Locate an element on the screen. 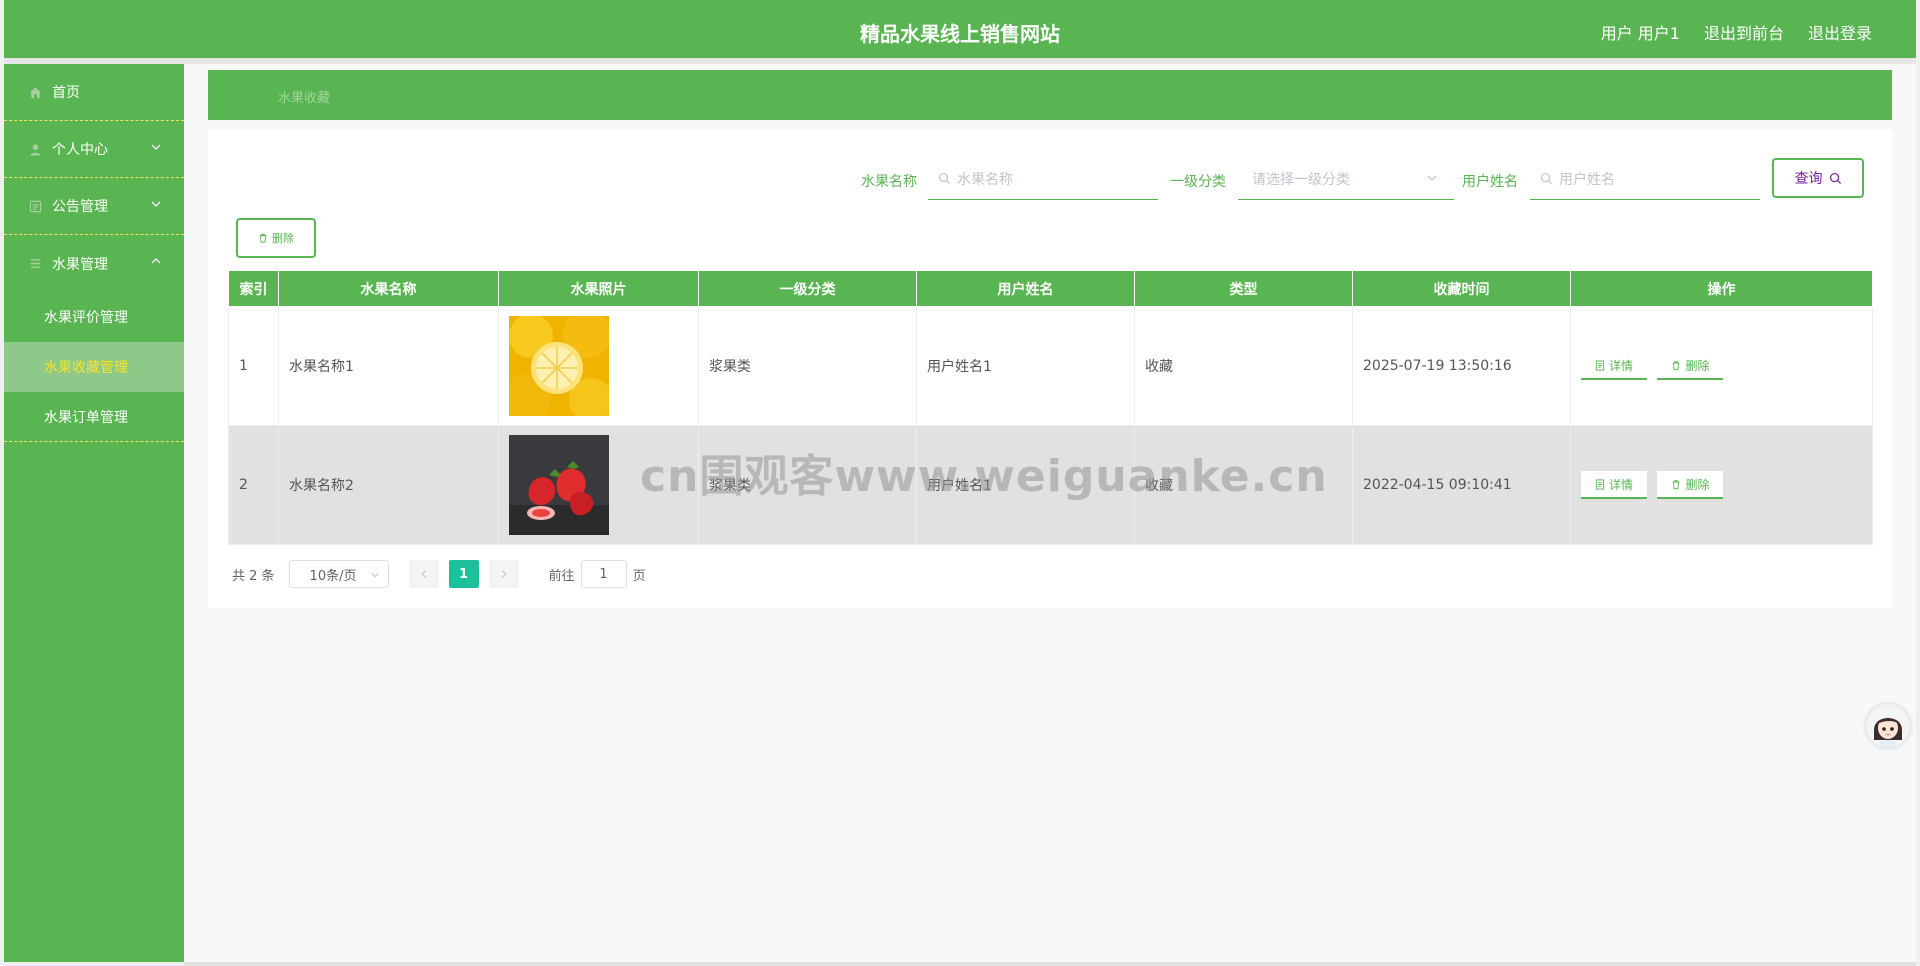 Image resolution: width=1920 pixels, height=966 pixels. goto-page-input: 1 is located at coordinates (603, 574).